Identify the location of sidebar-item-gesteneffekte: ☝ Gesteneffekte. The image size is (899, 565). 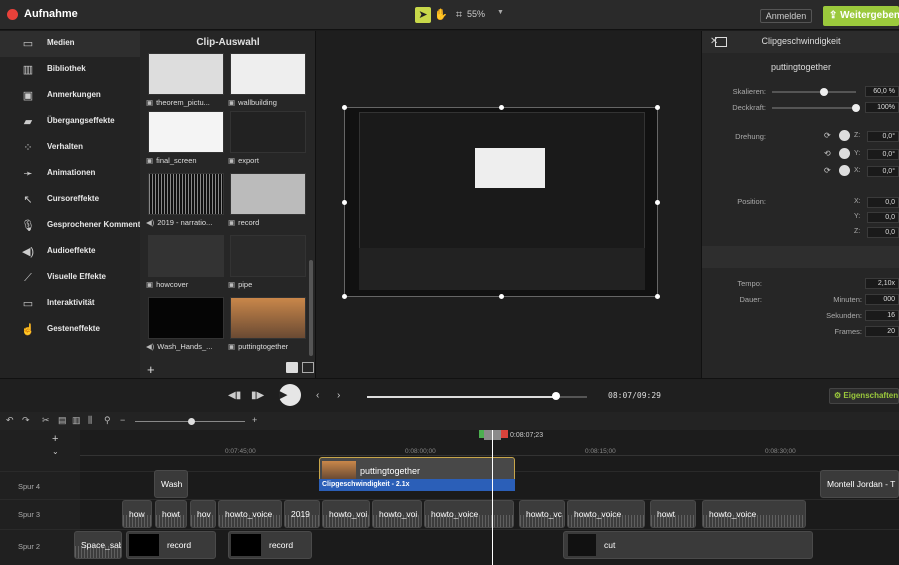
(70, 330).